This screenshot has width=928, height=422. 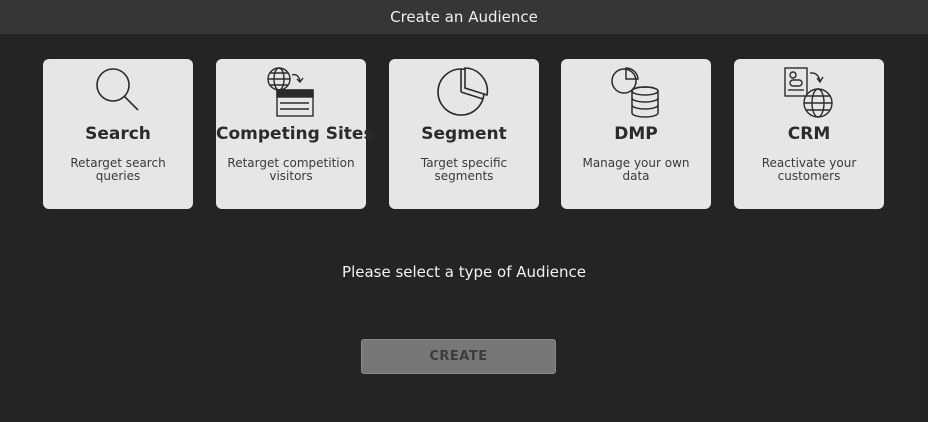 I want to click on card-description: Retarget competition visitors, so click(x=291, y=169).